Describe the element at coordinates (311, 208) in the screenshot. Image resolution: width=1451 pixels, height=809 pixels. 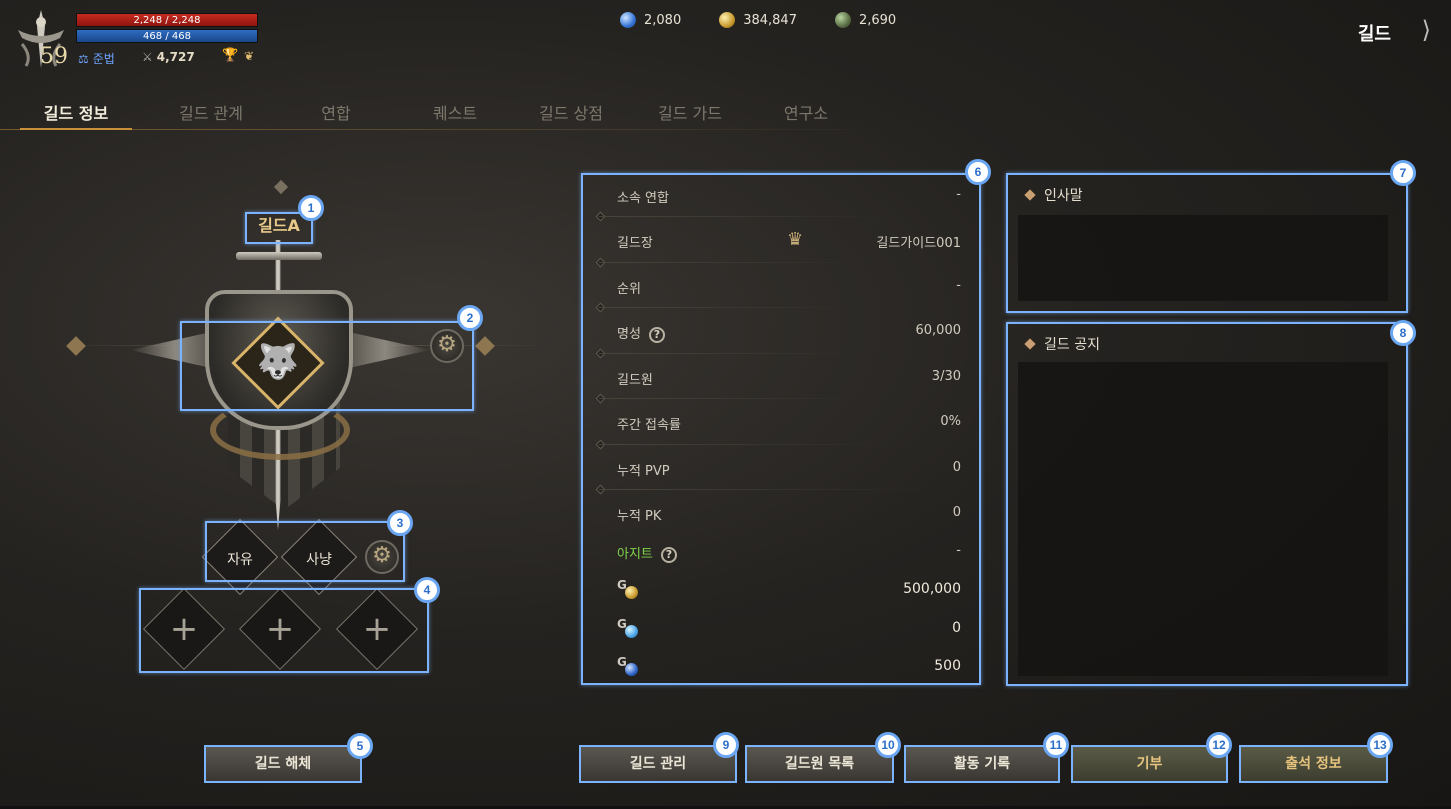
I see `callout-badge: 1` at that location.